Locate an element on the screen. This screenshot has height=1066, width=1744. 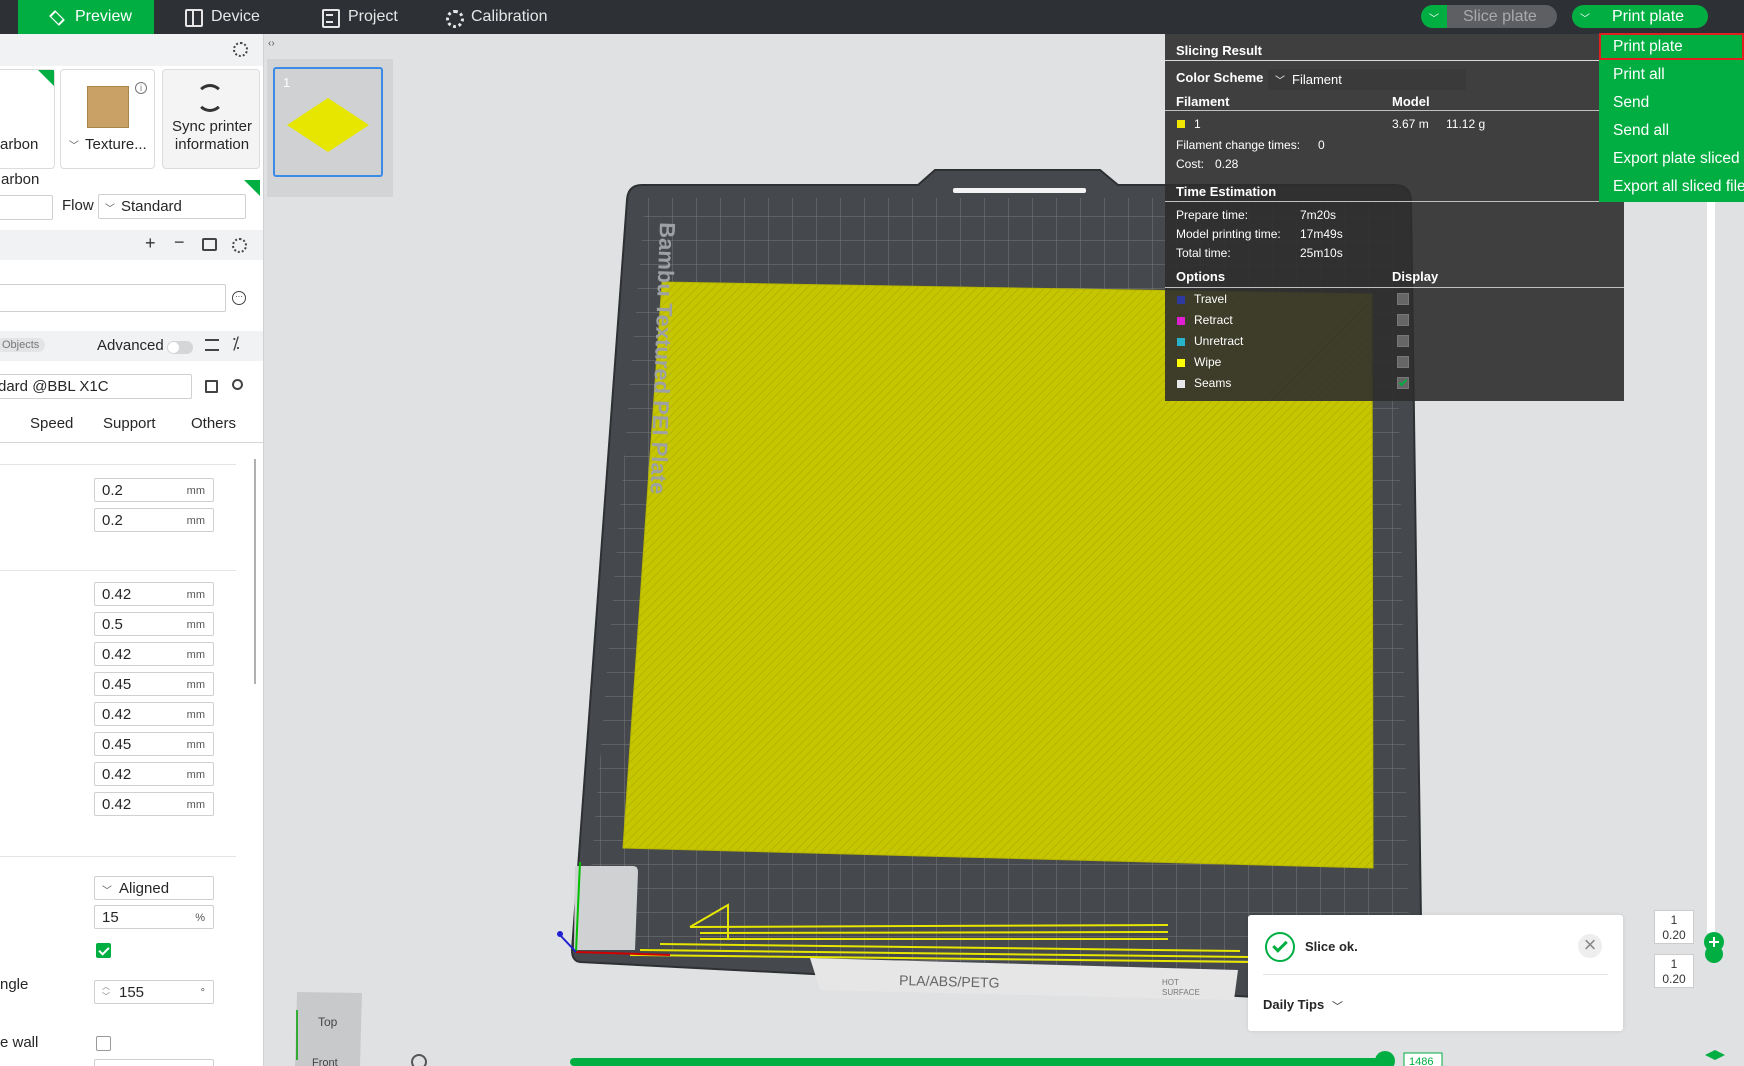
tab-preview: Preview is located at coordinates (86, 17).